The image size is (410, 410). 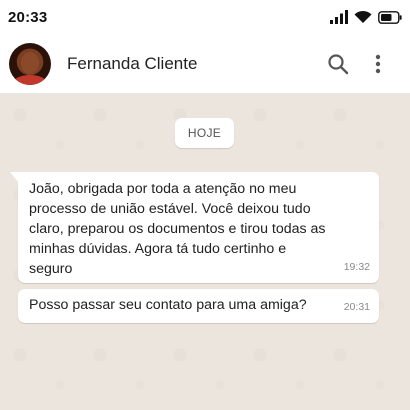 I want to click on more-options-button, so click(x=378, y=64).